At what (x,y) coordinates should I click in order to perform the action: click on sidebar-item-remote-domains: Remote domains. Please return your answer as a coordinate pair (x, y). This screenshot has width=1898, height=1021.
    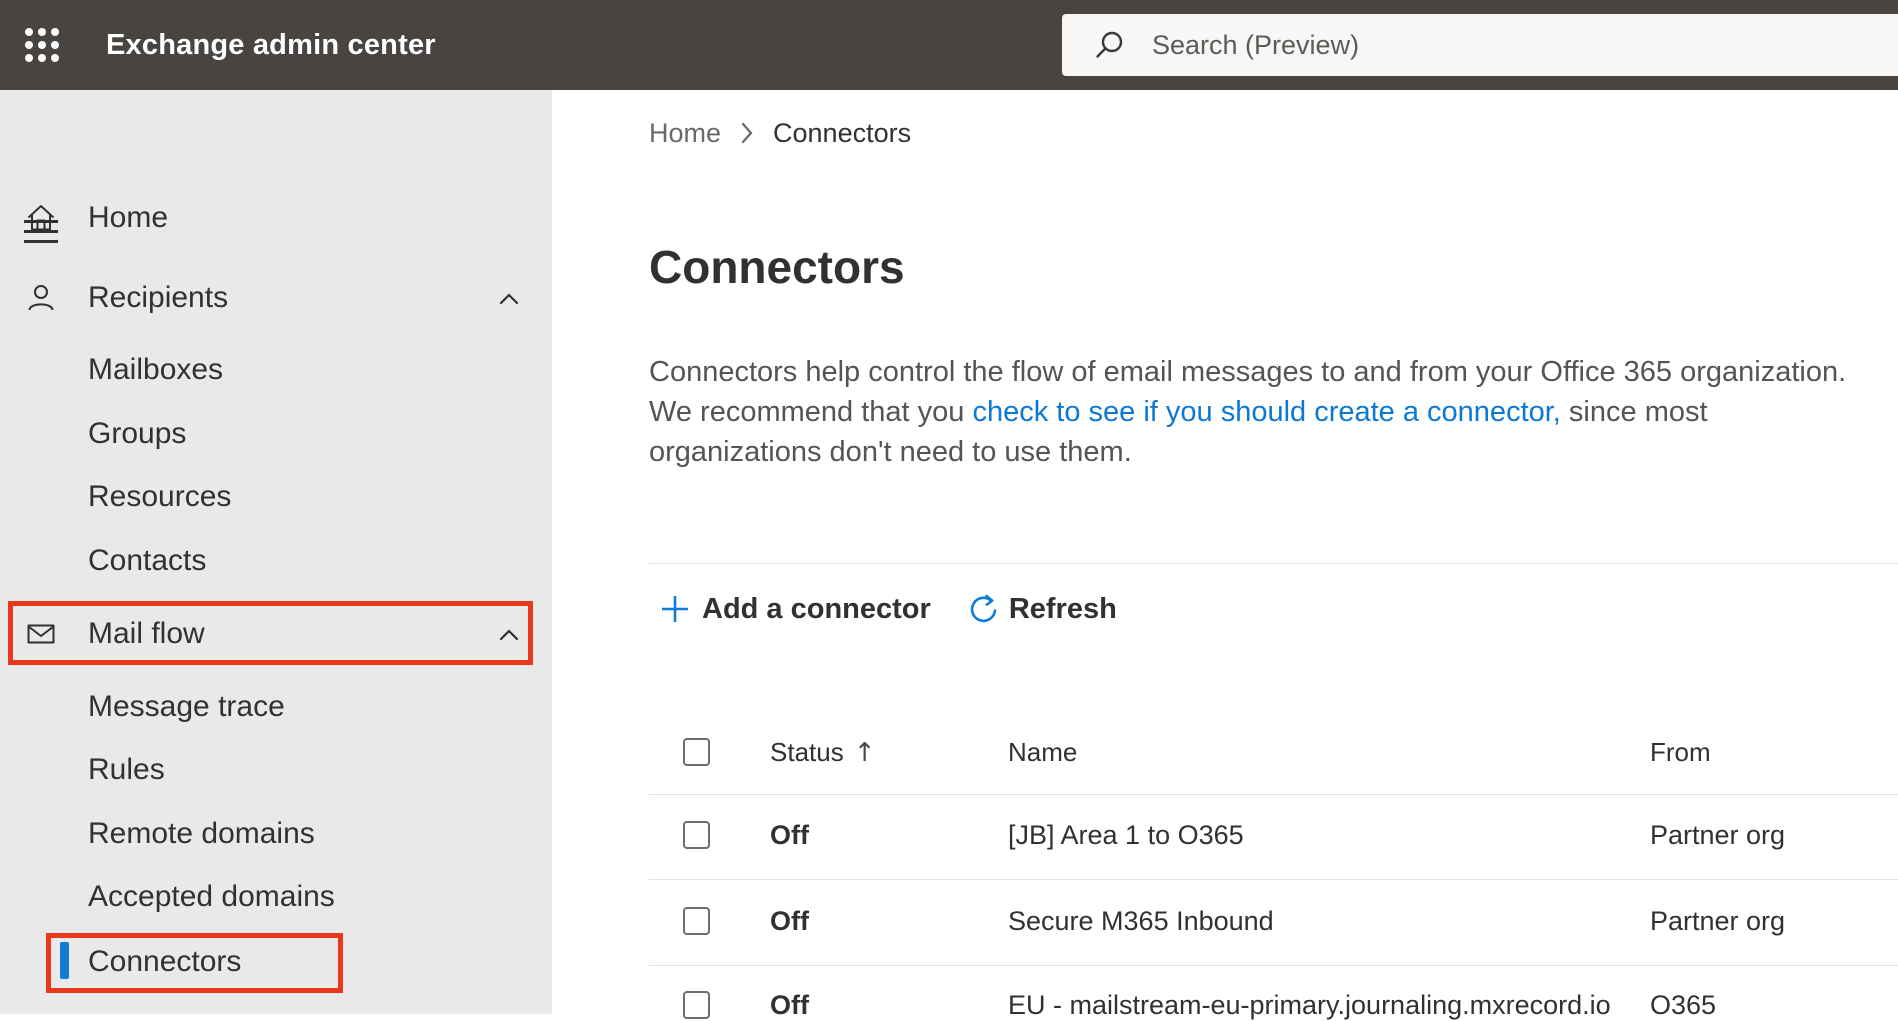
    Looking at the image, I should click on (276, 834).